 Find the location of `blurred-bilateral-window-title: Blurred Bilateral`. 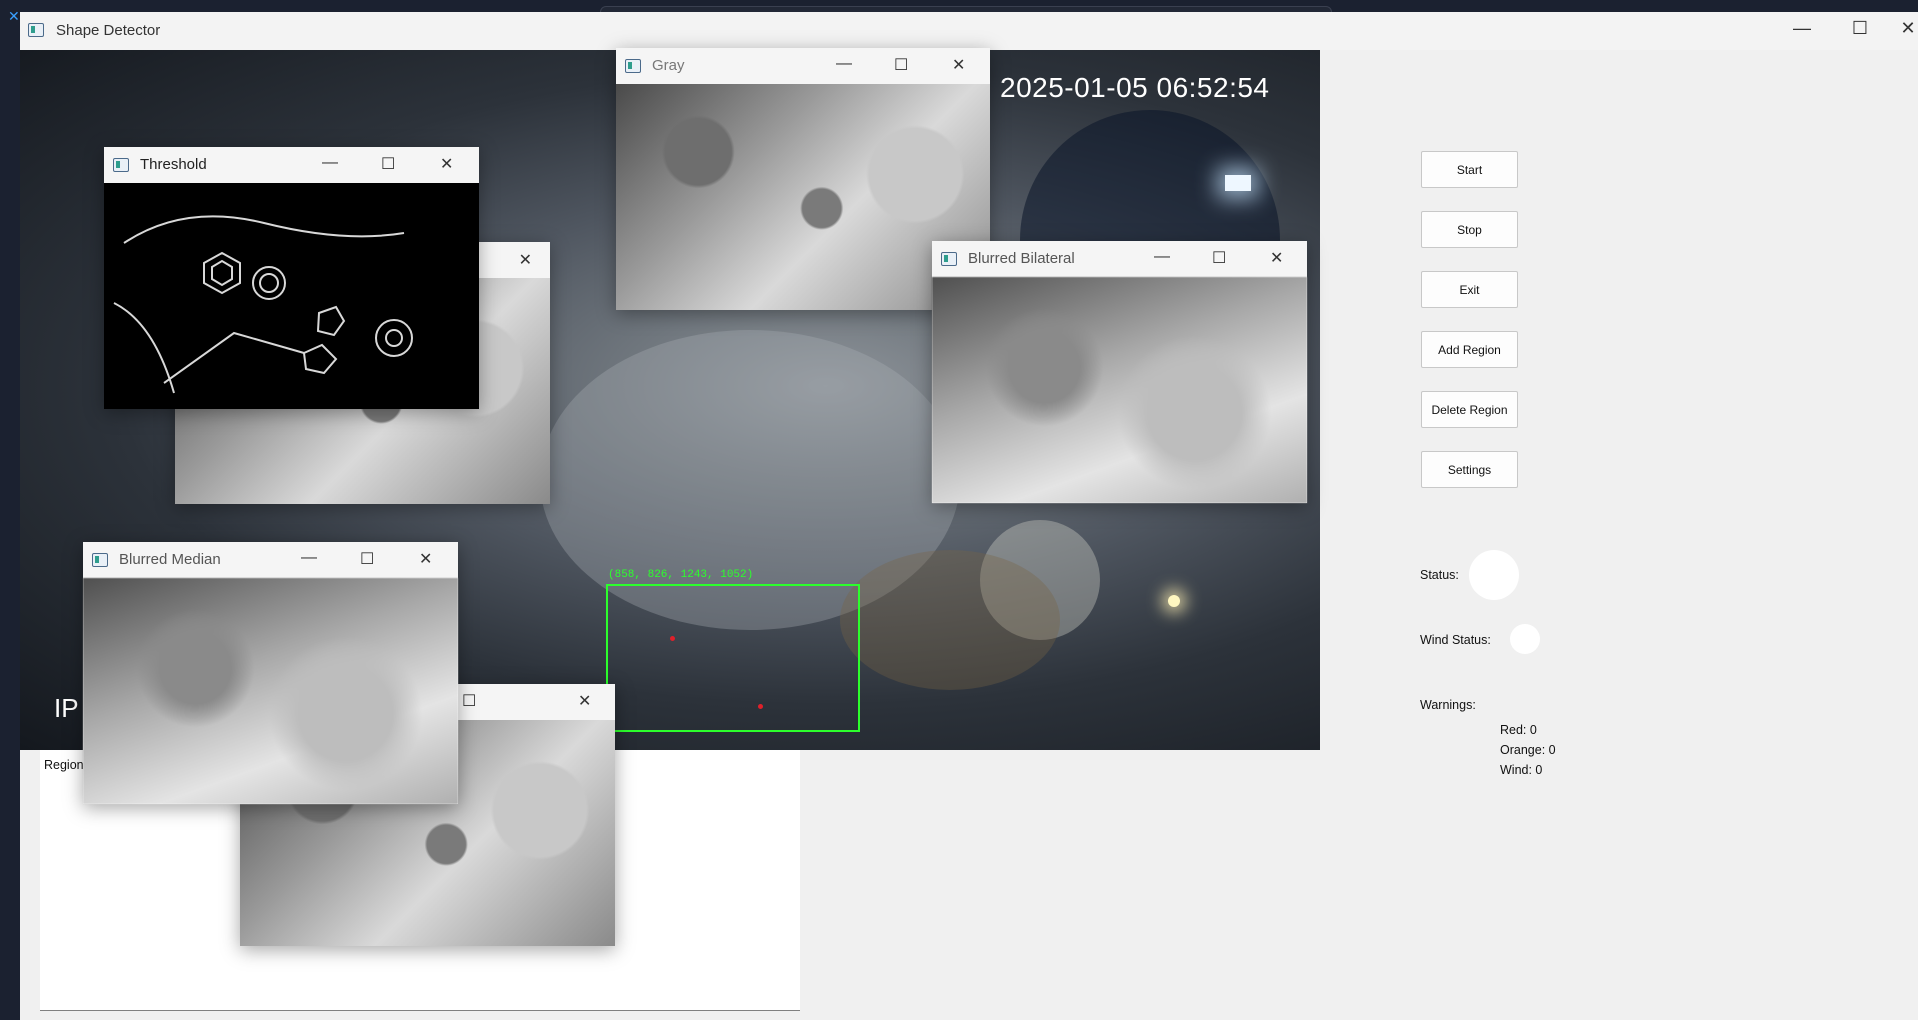

blurred-bilateral-window-title: Blurred Bilateral is located at coordinates (1021, 258).